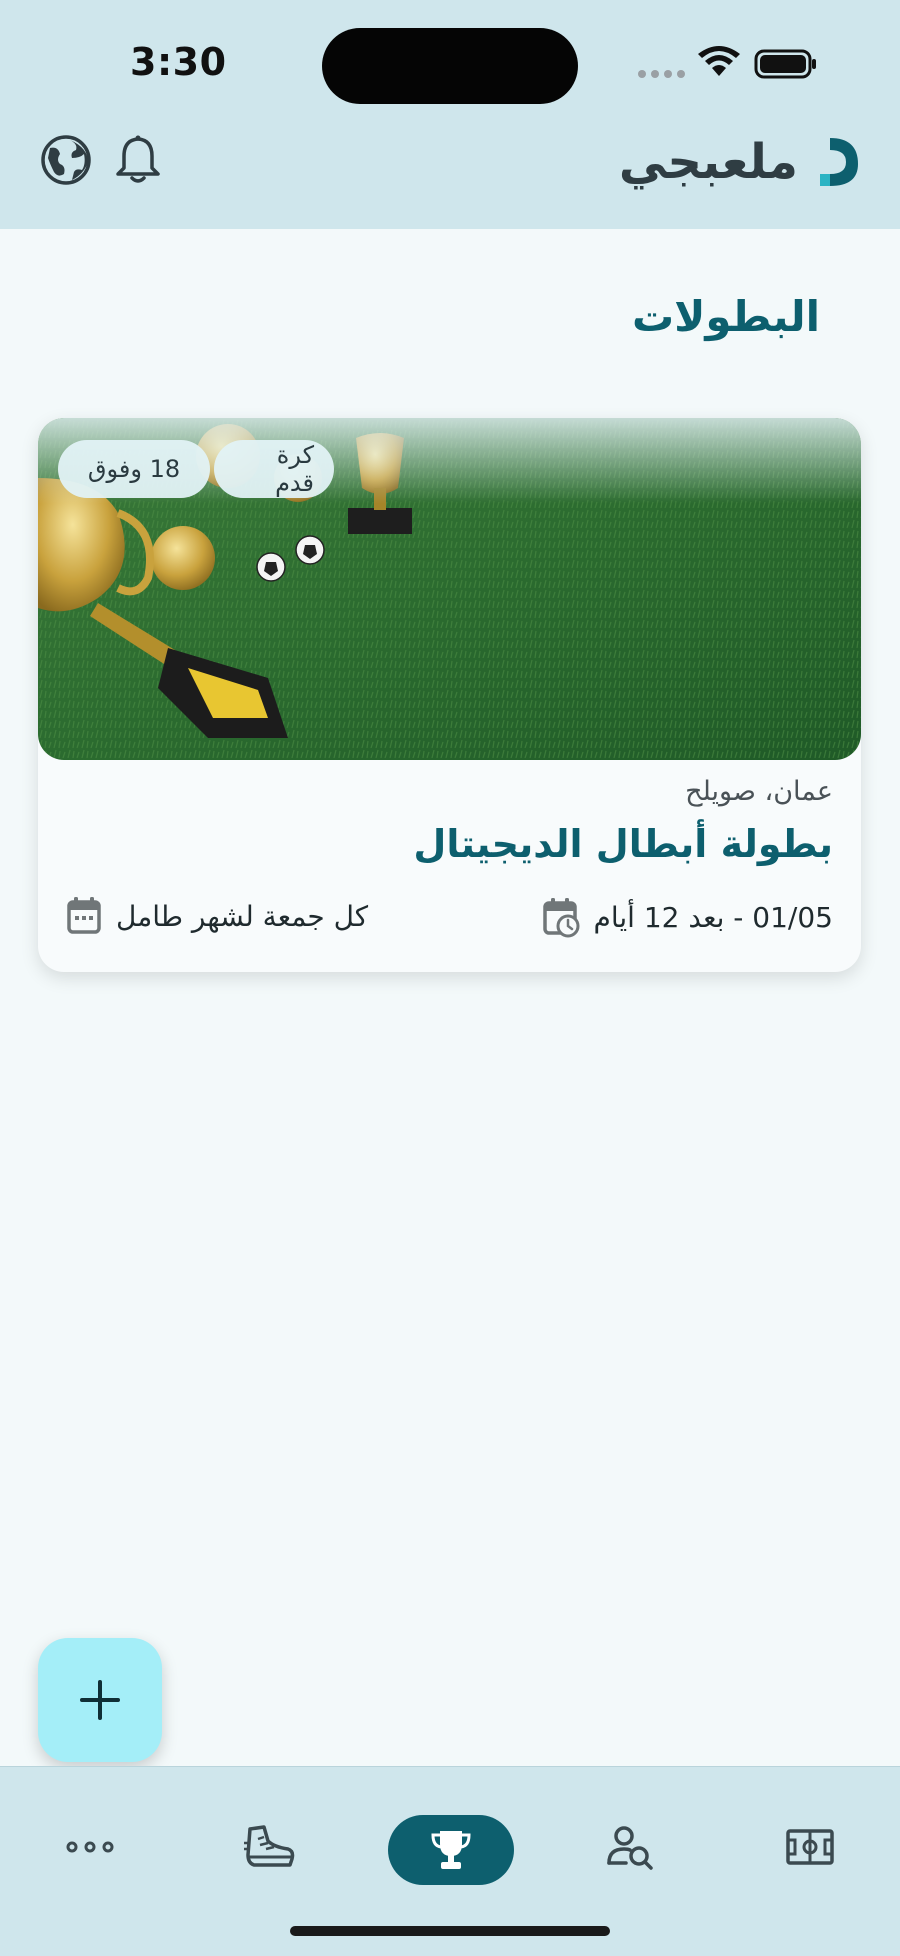  I want to click on app-header: ملعبجي, so click(450, 170).